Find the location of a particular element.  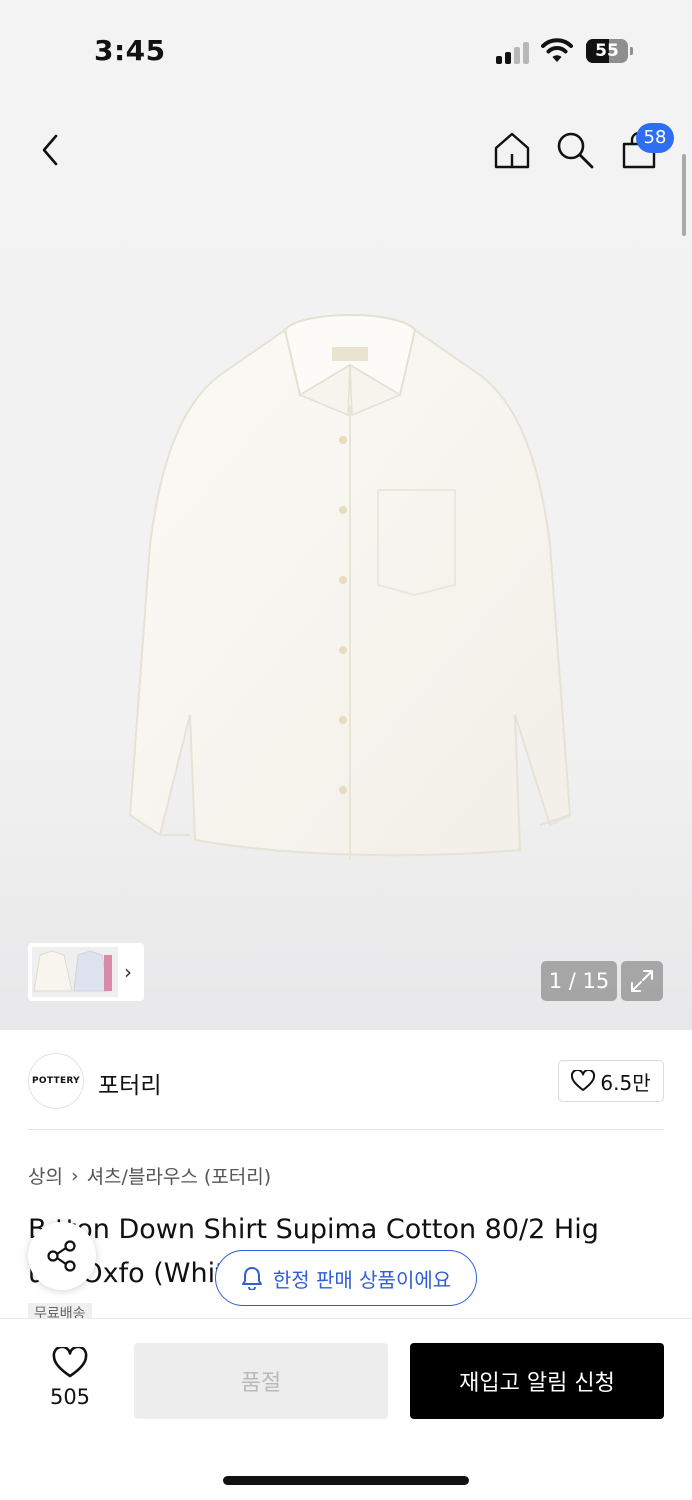

wishlist-button: 505 is located at coordinates (70, 1377).